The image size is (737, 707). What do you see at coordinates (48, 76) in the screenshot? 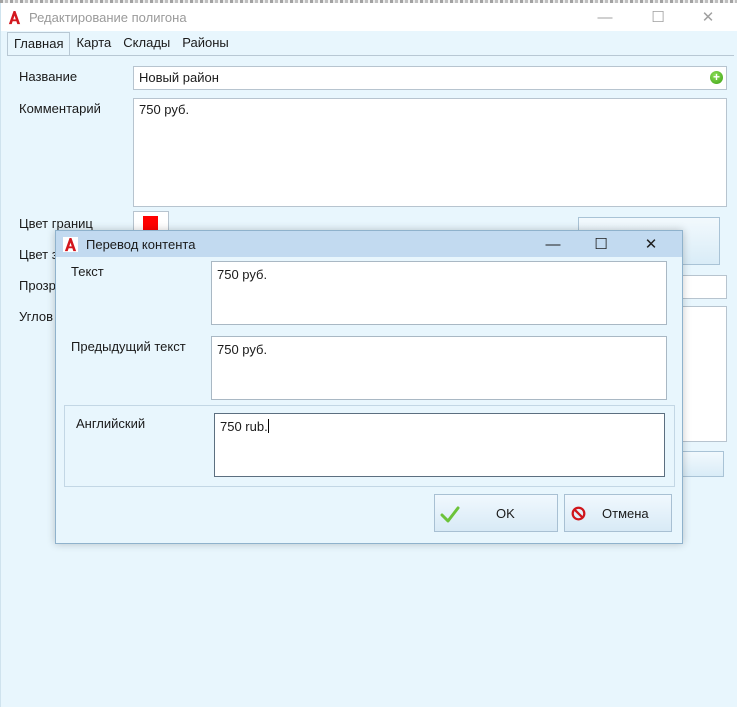
I see `name-label: Название` at bounding box center [48, 76].